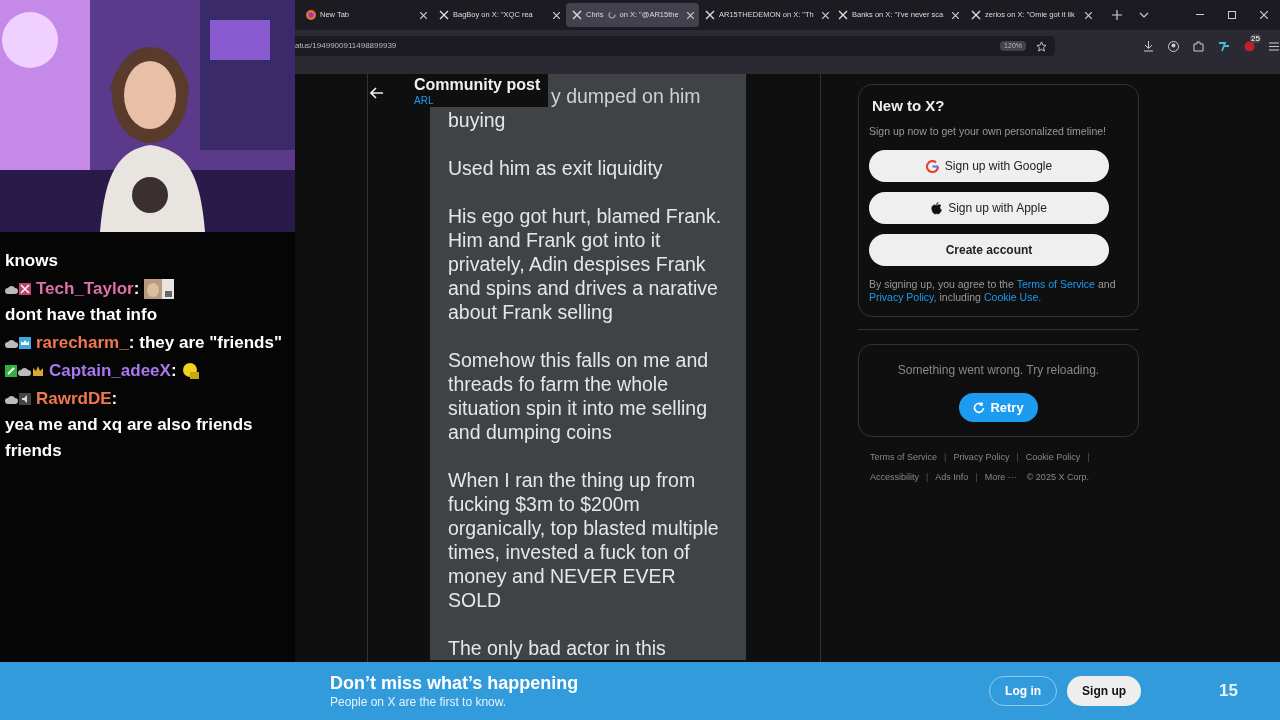 The width and height of the screenshot is (1280, 720). Describe the element at coordinates (1144, 15) in the screenshot. I see `chevron-down-icon` at that location.